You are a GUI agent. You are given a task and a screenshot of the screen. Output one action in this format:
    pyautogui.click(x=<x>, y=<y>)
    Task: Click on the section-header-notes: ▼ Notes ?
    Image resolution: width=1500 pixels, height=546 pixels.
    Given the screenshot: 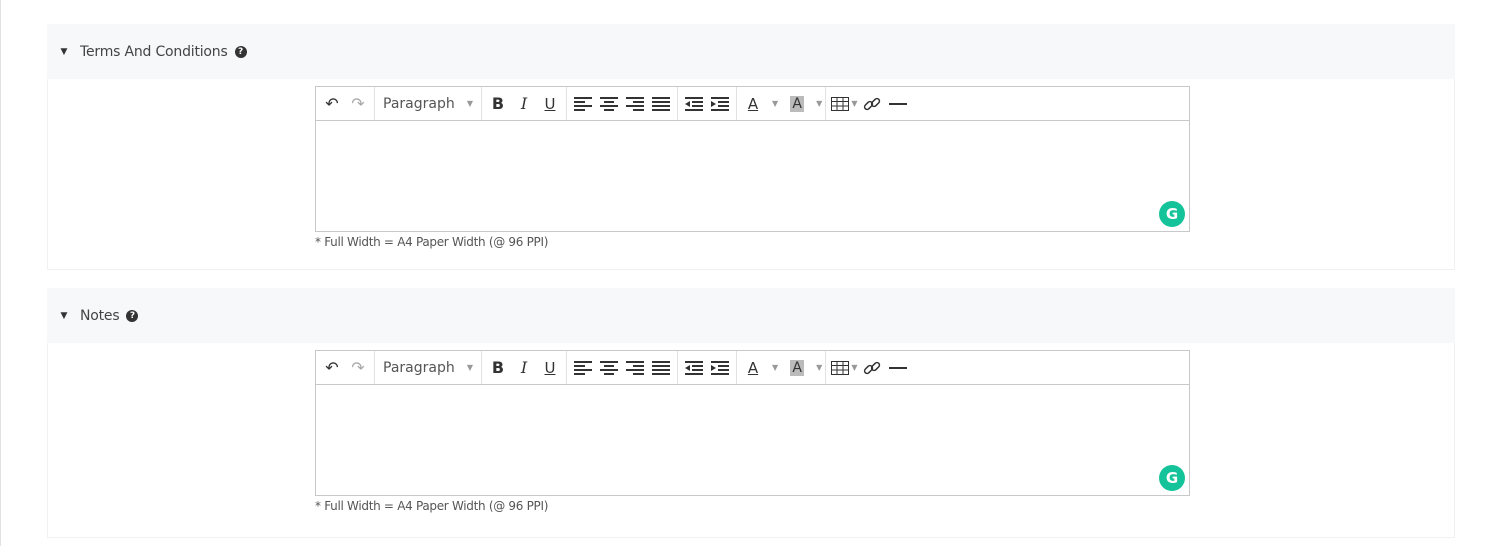 What is the action you would take?
    pyautogui.click(x=751, y=315)
    